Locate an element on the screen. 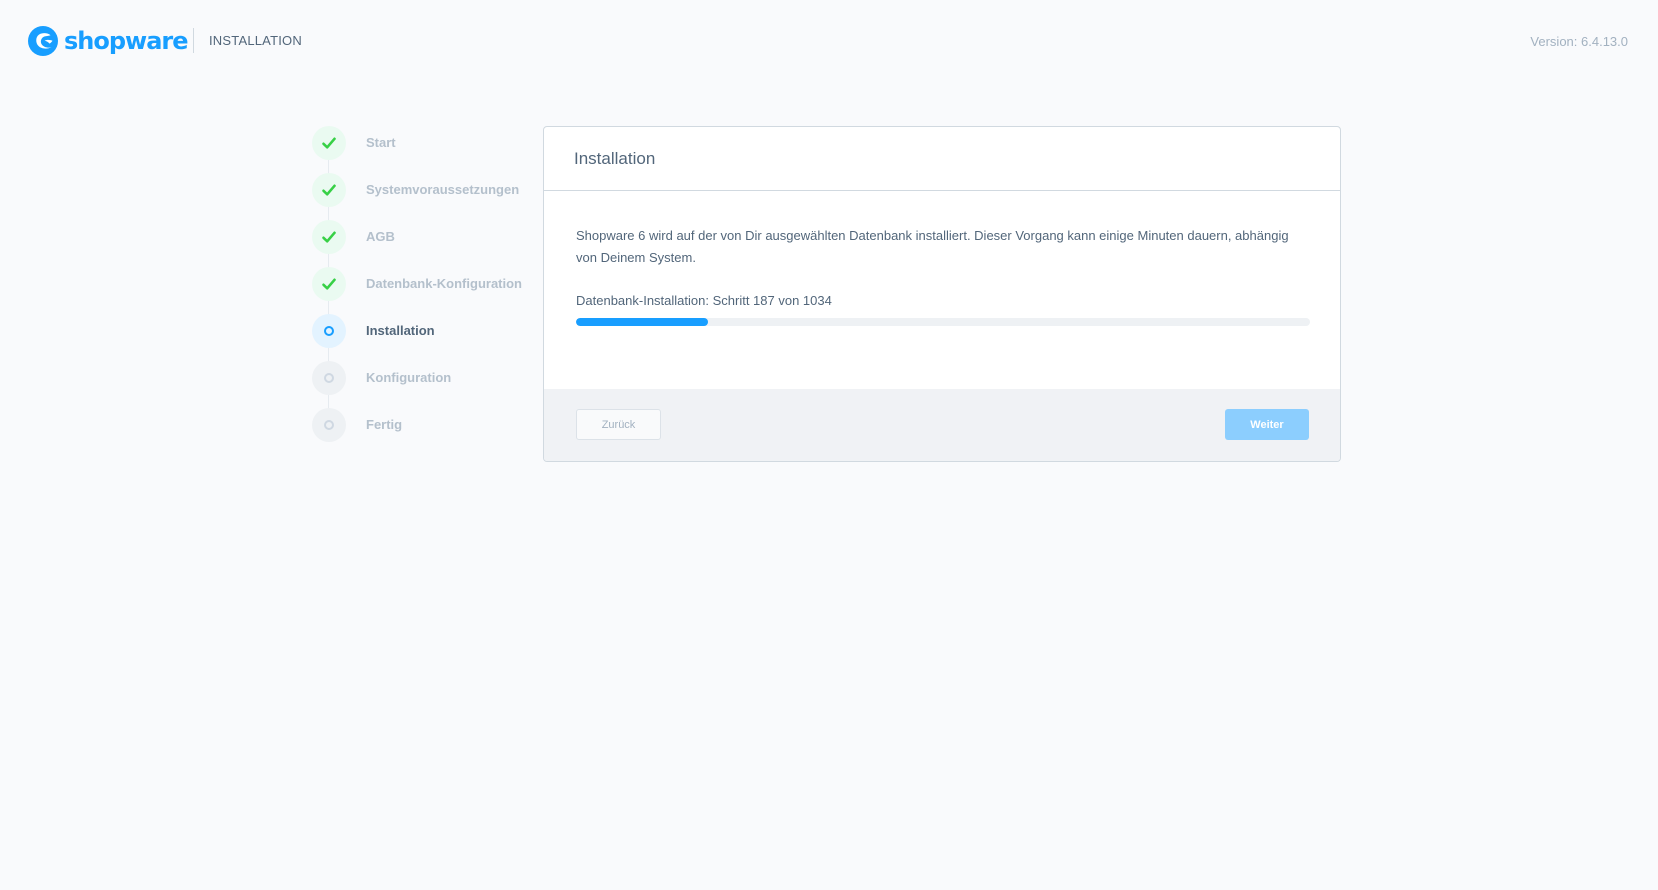 This screenshot has width=1658, height=890. step-systemvoraussetzungen: Systemvoraussetzungen is located at coordinates (427, 196).